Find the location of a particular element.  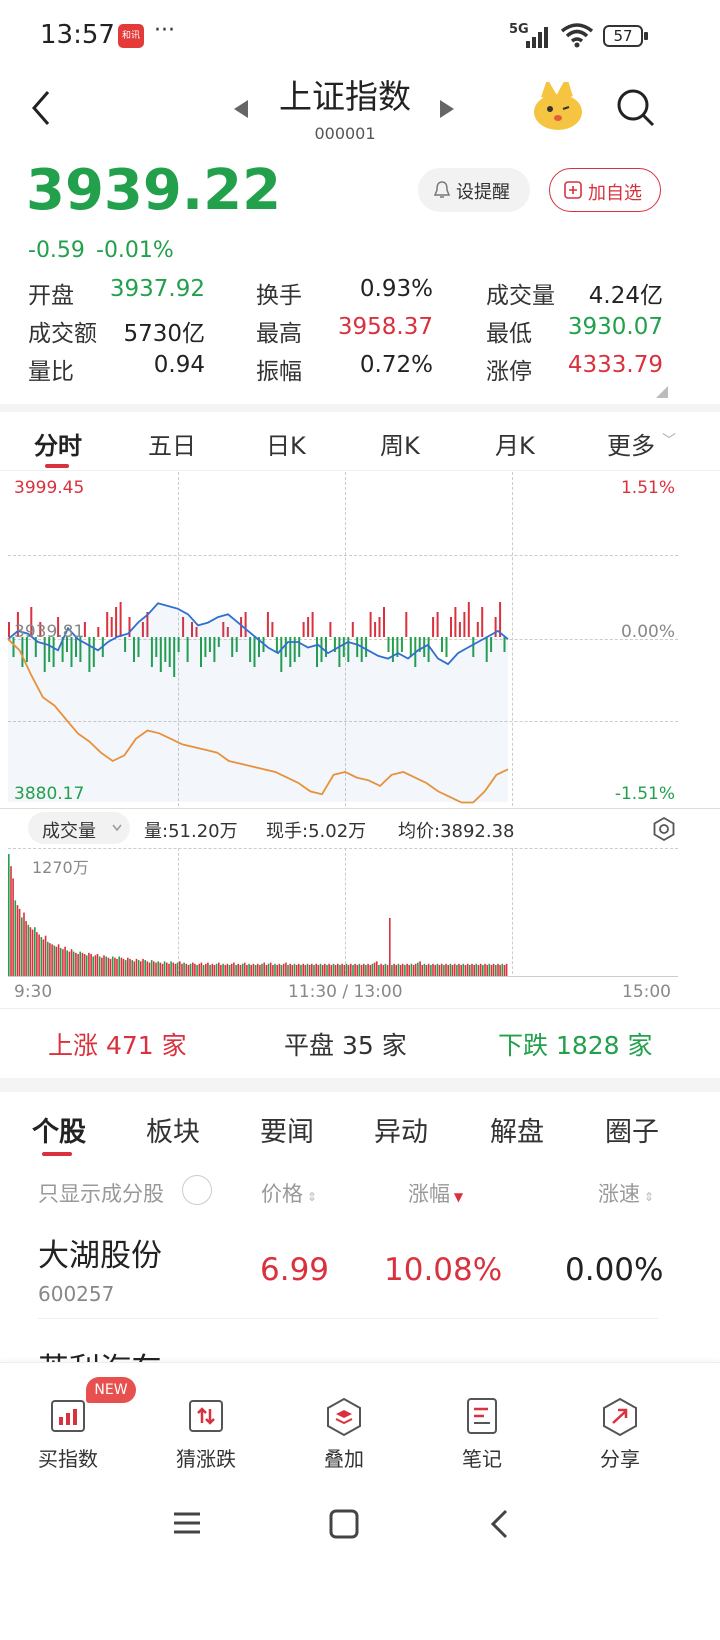

battery-icon: 57 is located at coordinates (623, 36).